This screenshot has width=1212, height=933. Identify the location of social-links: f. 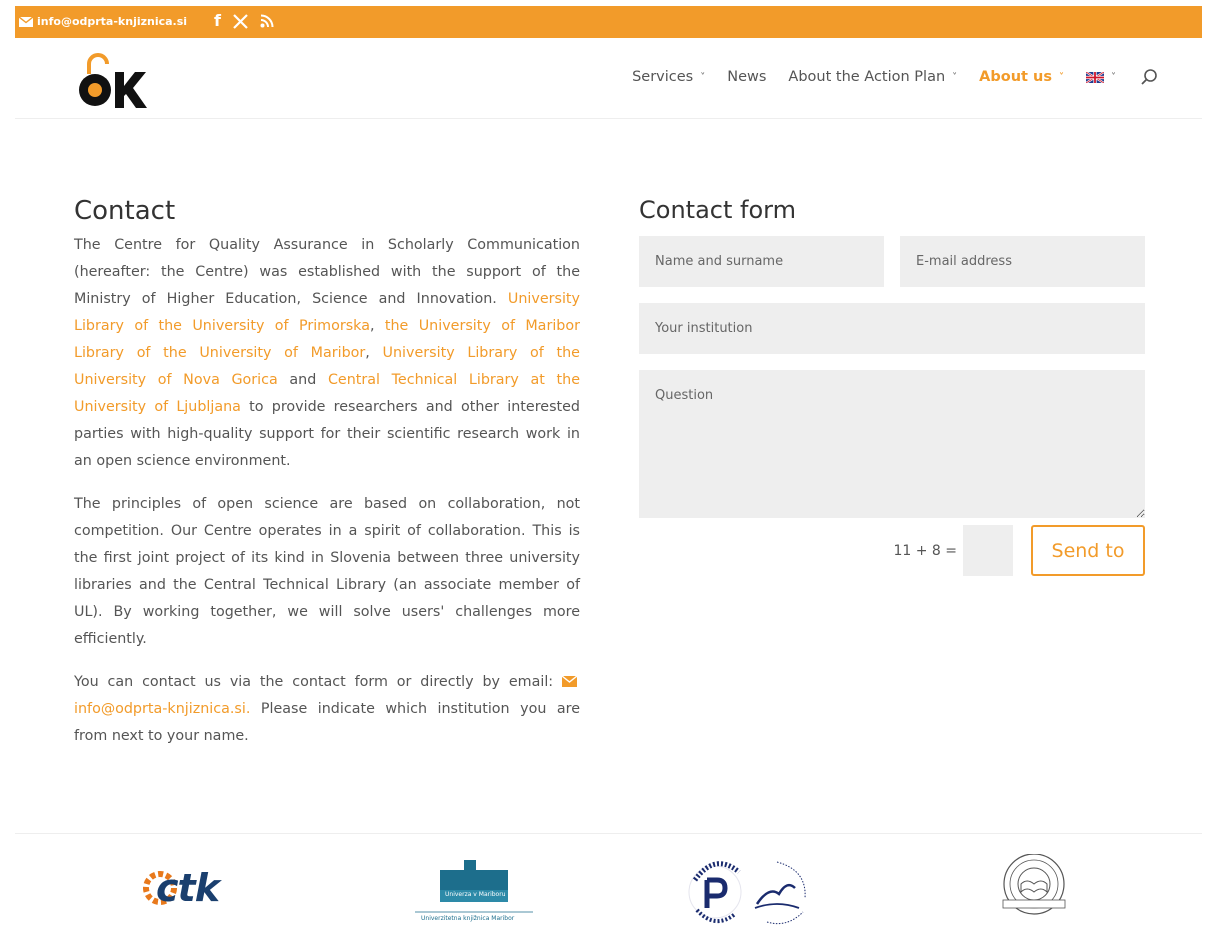
(244, 21).